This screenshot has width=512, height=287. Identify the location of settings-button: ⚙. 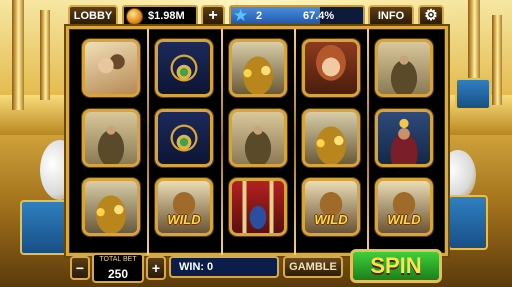
(431, 16).